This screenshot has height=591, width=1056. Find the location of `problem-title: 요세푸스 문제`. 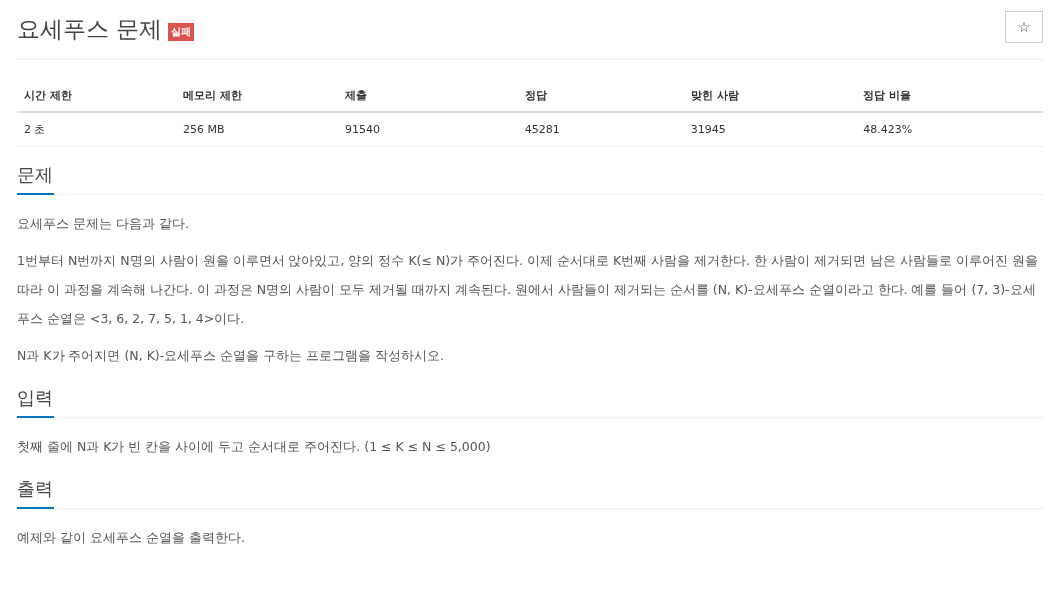

problem-title: 요세푸스 문제 is located at coordinates (90, 29).